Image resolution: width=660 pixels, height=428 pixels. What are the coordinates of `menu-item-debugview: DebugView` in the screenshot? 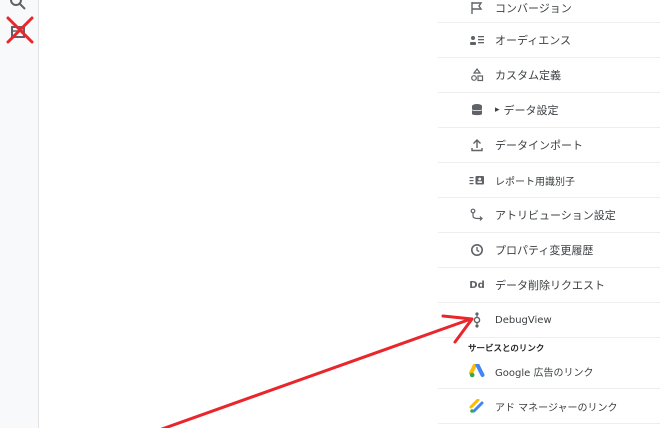 It's located at (549, 320).